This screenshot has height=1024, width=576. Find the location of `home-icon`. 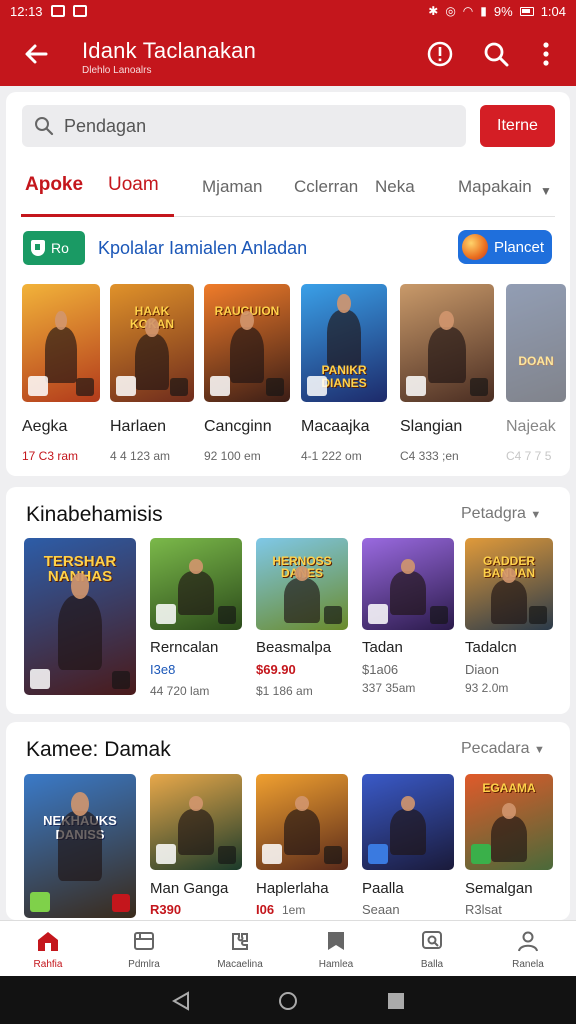

home-icon is located at coordinates (48, 941).